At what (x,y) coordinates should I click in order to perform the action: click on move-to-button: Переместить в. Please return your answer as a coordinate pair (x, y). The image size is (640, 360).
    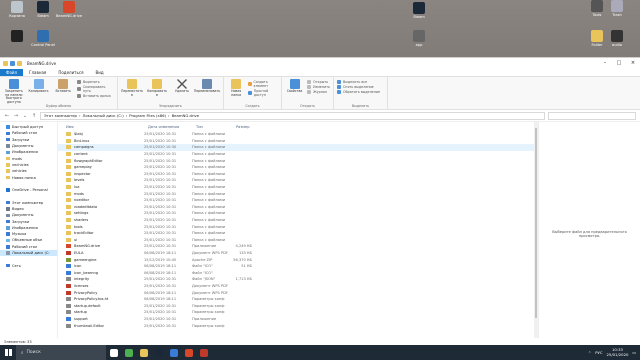
    Looking at the image, I should click on (132, 88).